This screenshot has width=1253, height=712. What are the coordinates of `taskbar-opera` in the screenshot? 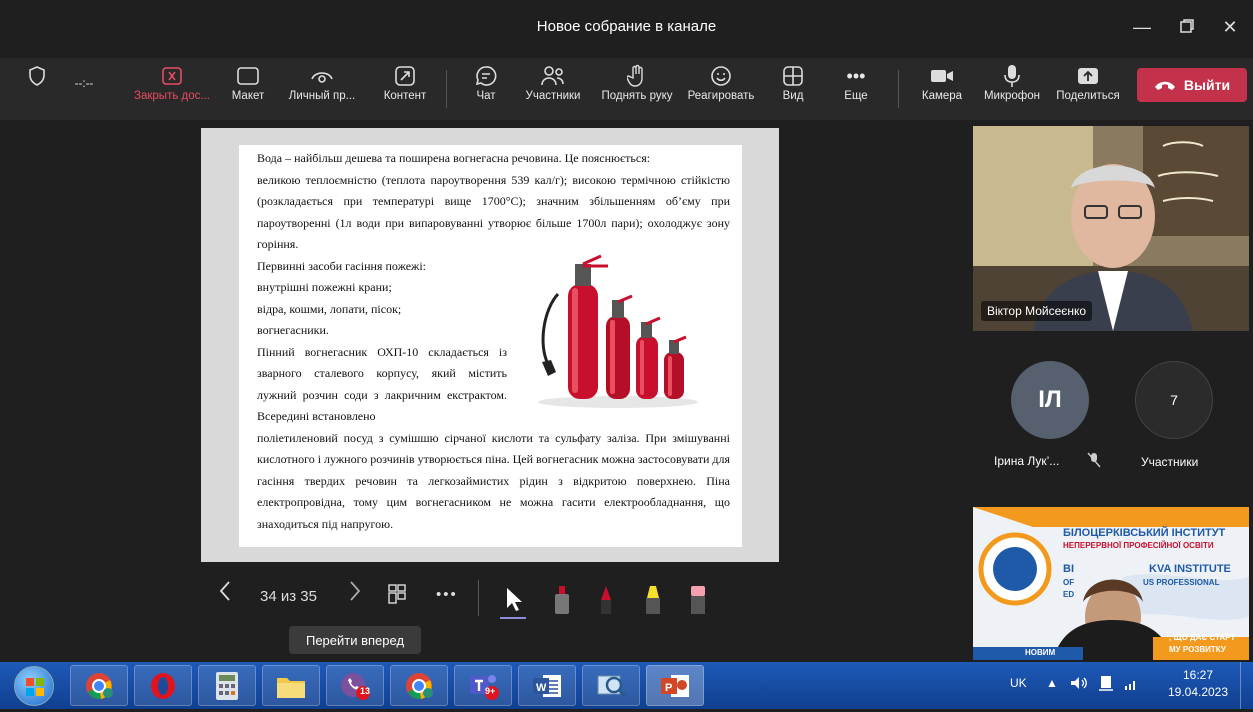 It's located at (163, 685).